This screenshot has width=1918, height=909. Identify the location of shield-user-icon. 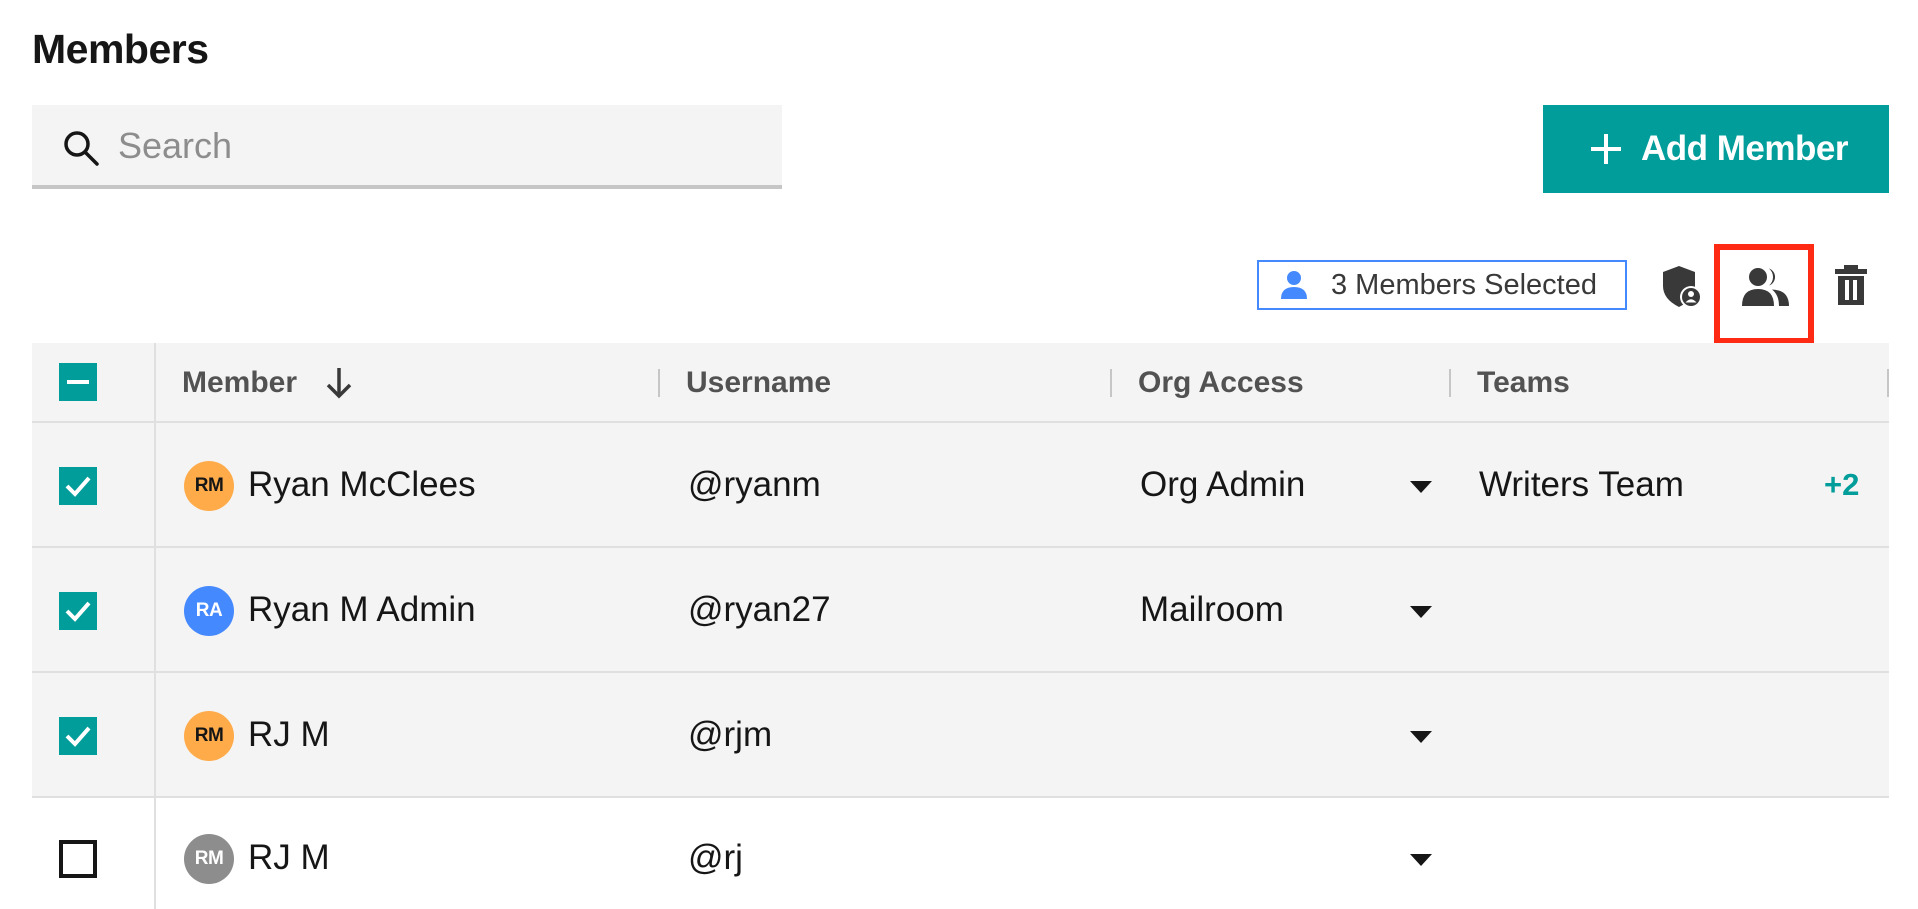
(1682, 287).